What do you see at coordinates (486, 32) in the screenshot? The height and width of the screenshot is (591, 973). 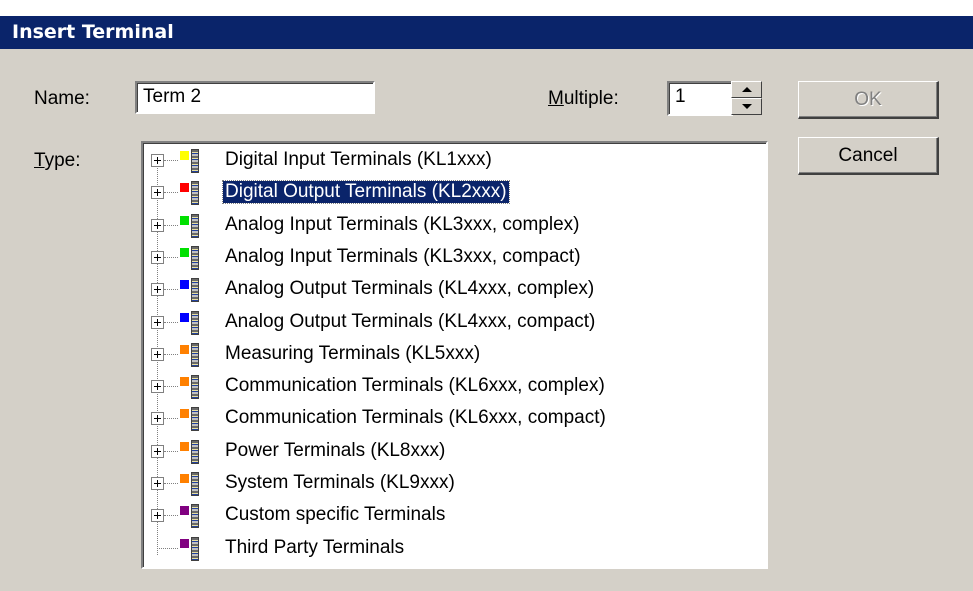 I see `title-bar: Insert Terminal` at bounding box center [486, 32].